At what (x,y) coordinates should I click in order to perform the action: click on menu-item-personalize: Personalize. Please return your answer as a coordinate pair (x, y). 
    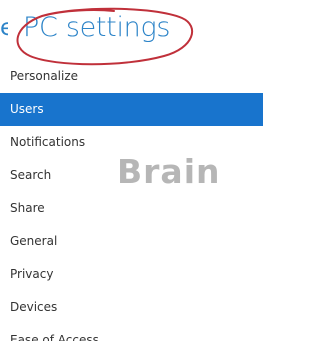
    Looking at the image, I should click on (131, 76).